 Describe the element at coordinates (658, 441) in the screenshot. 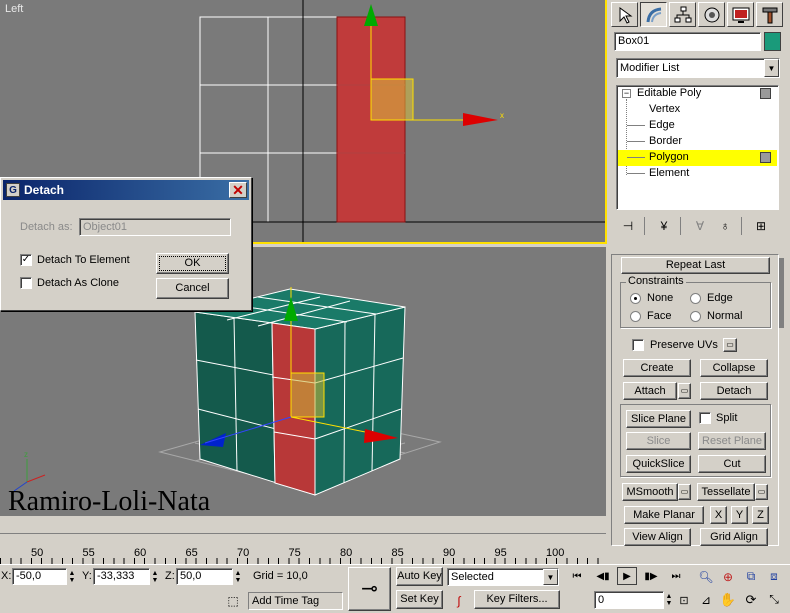

I see `slice-button: Slice` at that location.